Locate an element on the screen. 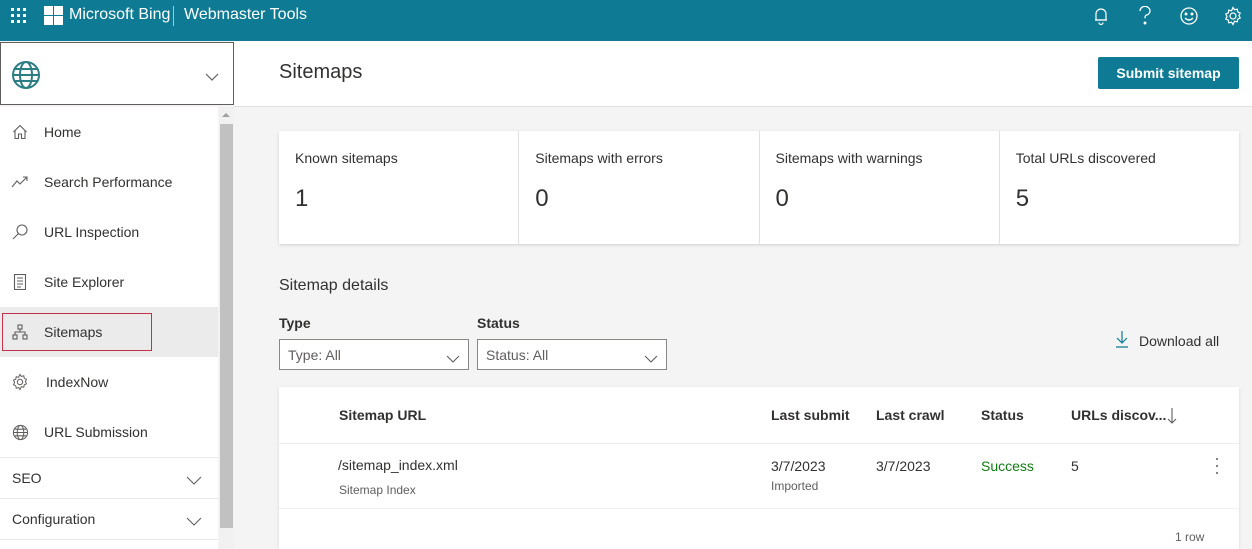  column-header-status: Status is located at coordinates (1002, 415).